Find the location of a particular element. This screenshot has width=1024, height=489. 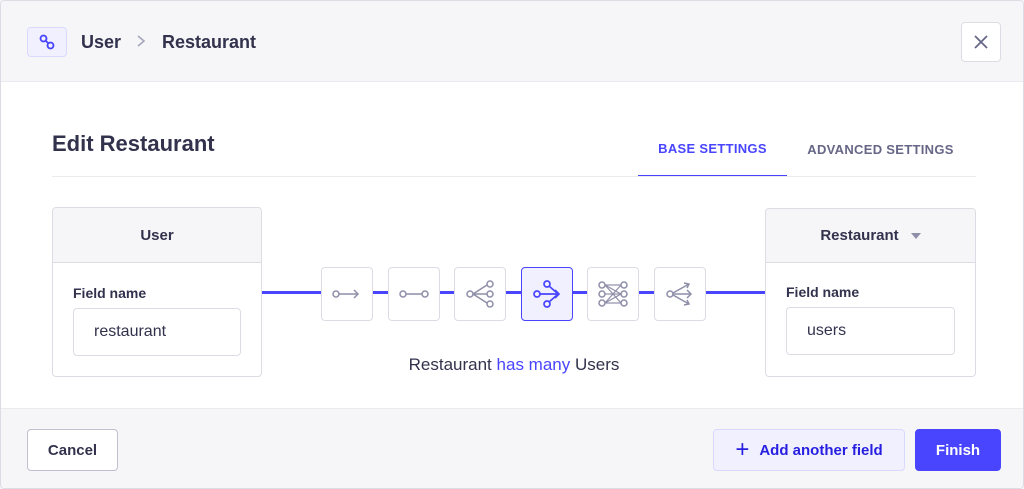

relation-many-way-button is located at coordinates (680, 294).